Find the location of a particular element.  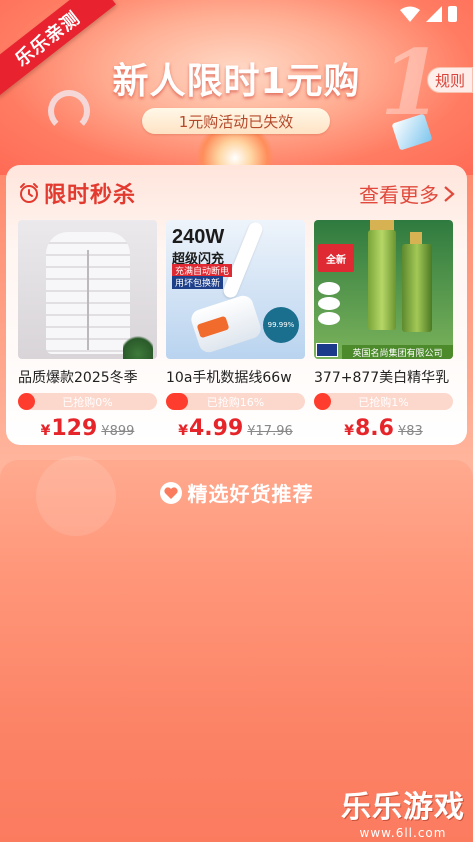

battery-icon is located at coordinates (452, 14).